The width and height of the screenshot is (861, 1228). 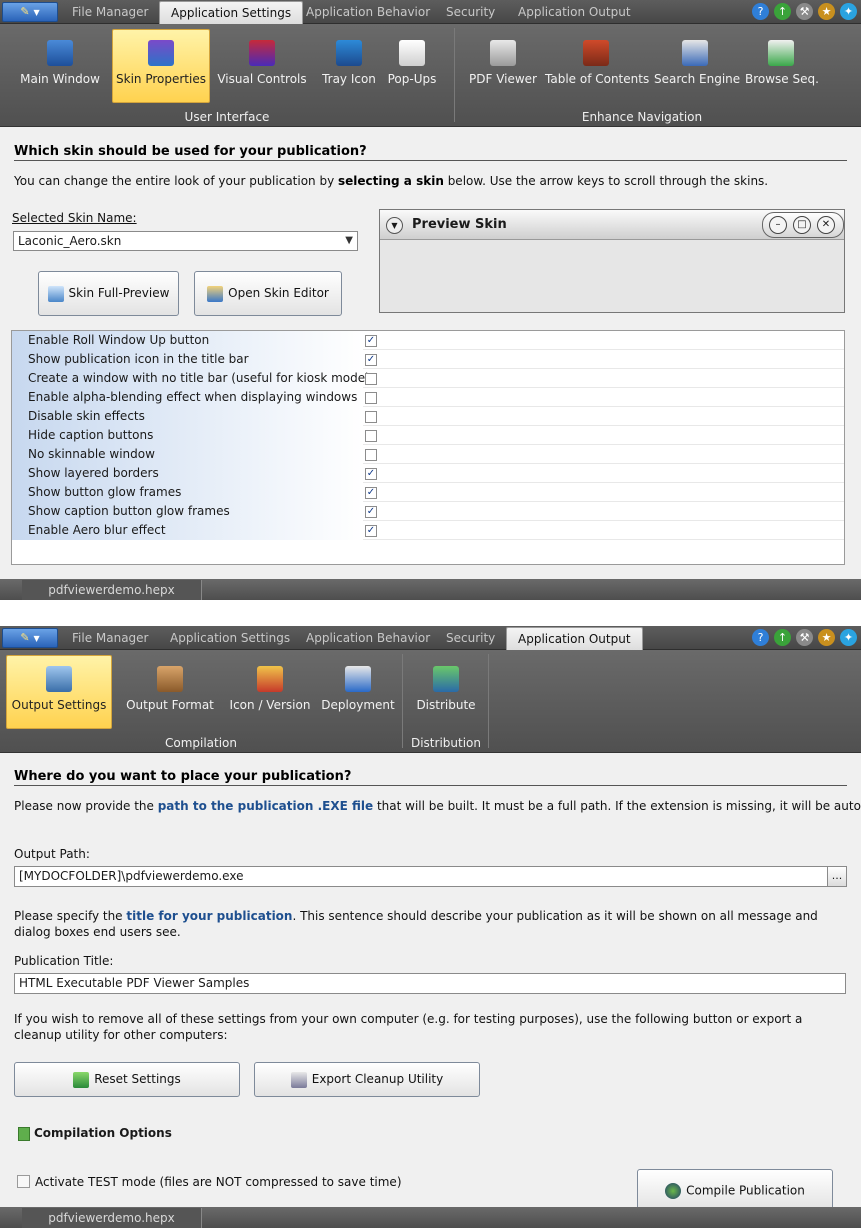 I want to click on option-label: Show publication icon in the title bar, so click(x=187, y=359).